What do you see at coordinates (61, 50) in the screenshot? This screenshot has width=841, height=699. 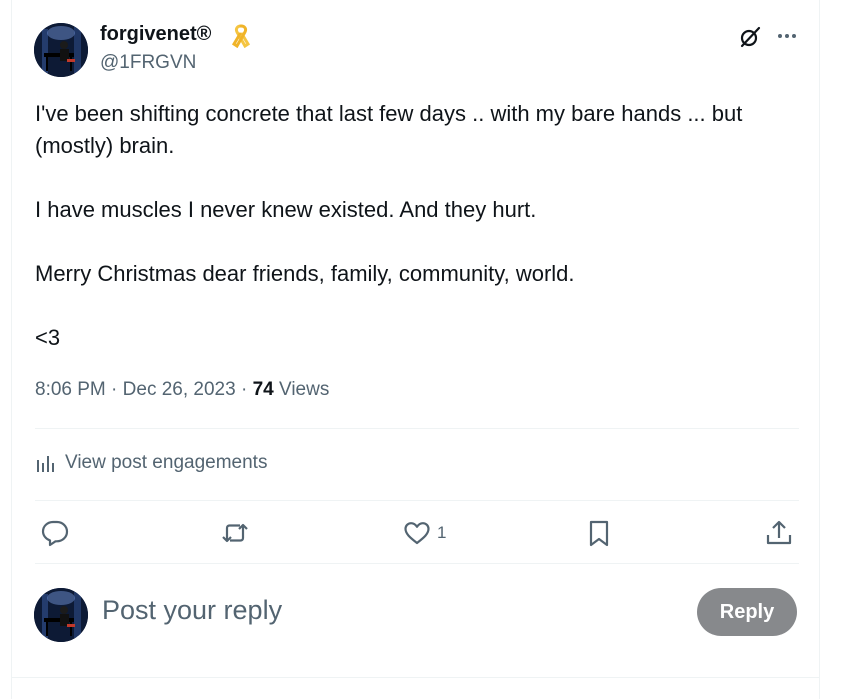 I see `author-avatar` at bounding box center [61, 50].